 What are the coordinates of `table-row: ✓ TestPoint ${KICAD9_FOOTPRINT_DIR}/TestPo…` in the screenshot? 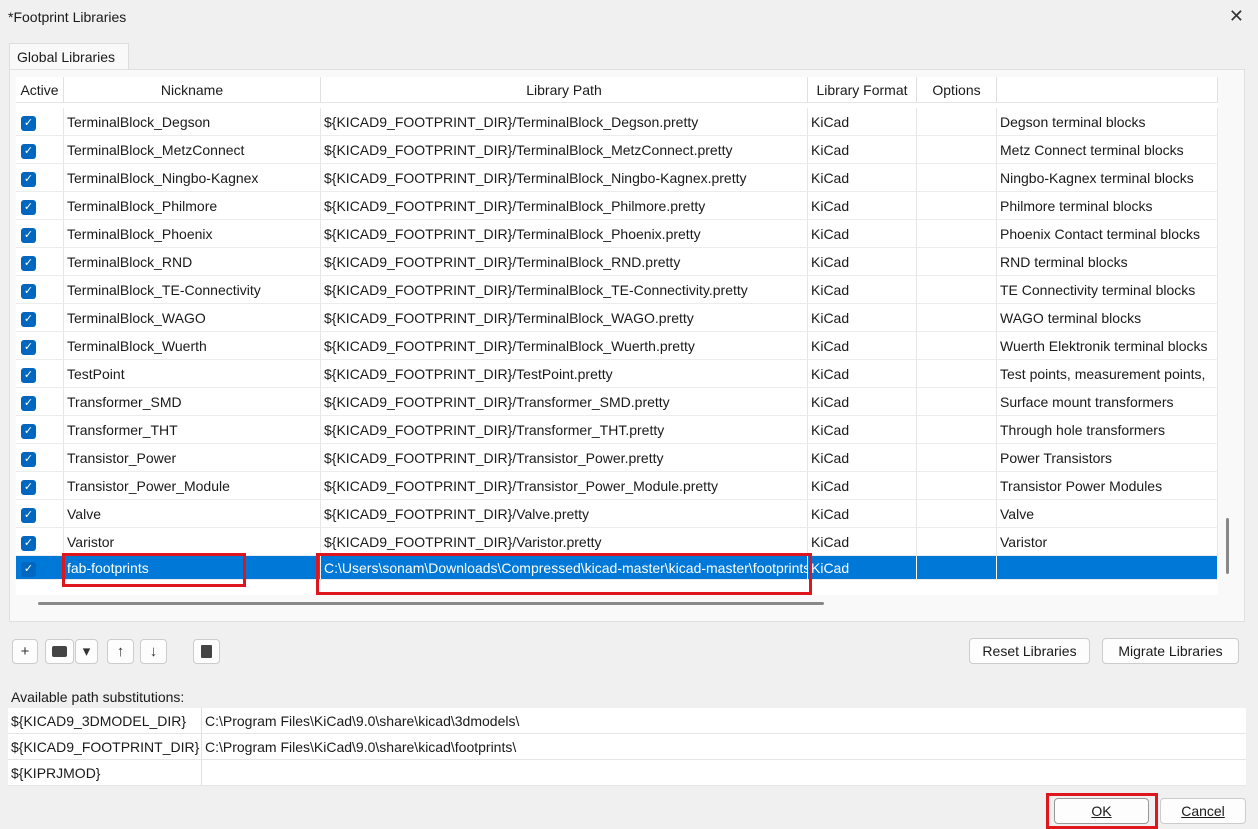 It's located at (617, 374).